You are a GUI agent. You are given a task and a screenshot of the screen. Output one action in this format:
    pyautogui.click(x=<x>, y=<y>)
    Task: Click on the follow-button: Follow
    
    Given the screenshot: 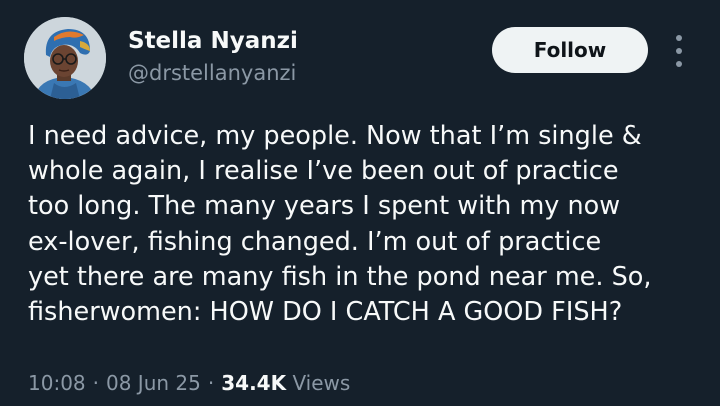 What is the action you would take?
    pyautogui.click(x=570, y=50)
    